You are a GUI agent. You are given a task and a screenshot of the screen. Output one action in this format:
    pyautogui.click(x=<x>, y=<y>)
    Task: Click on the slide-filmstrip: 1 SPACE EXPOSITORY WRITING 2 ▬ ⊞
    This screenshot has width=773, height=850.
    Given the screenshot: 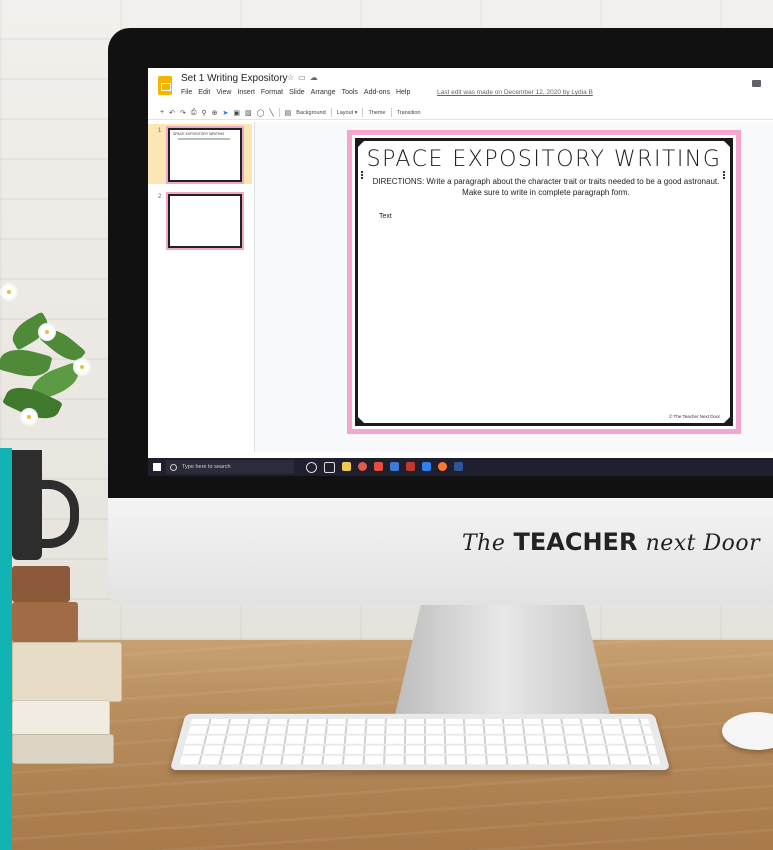 What is the action you would take?
    pyautogui.click(x=201, y=287)
    